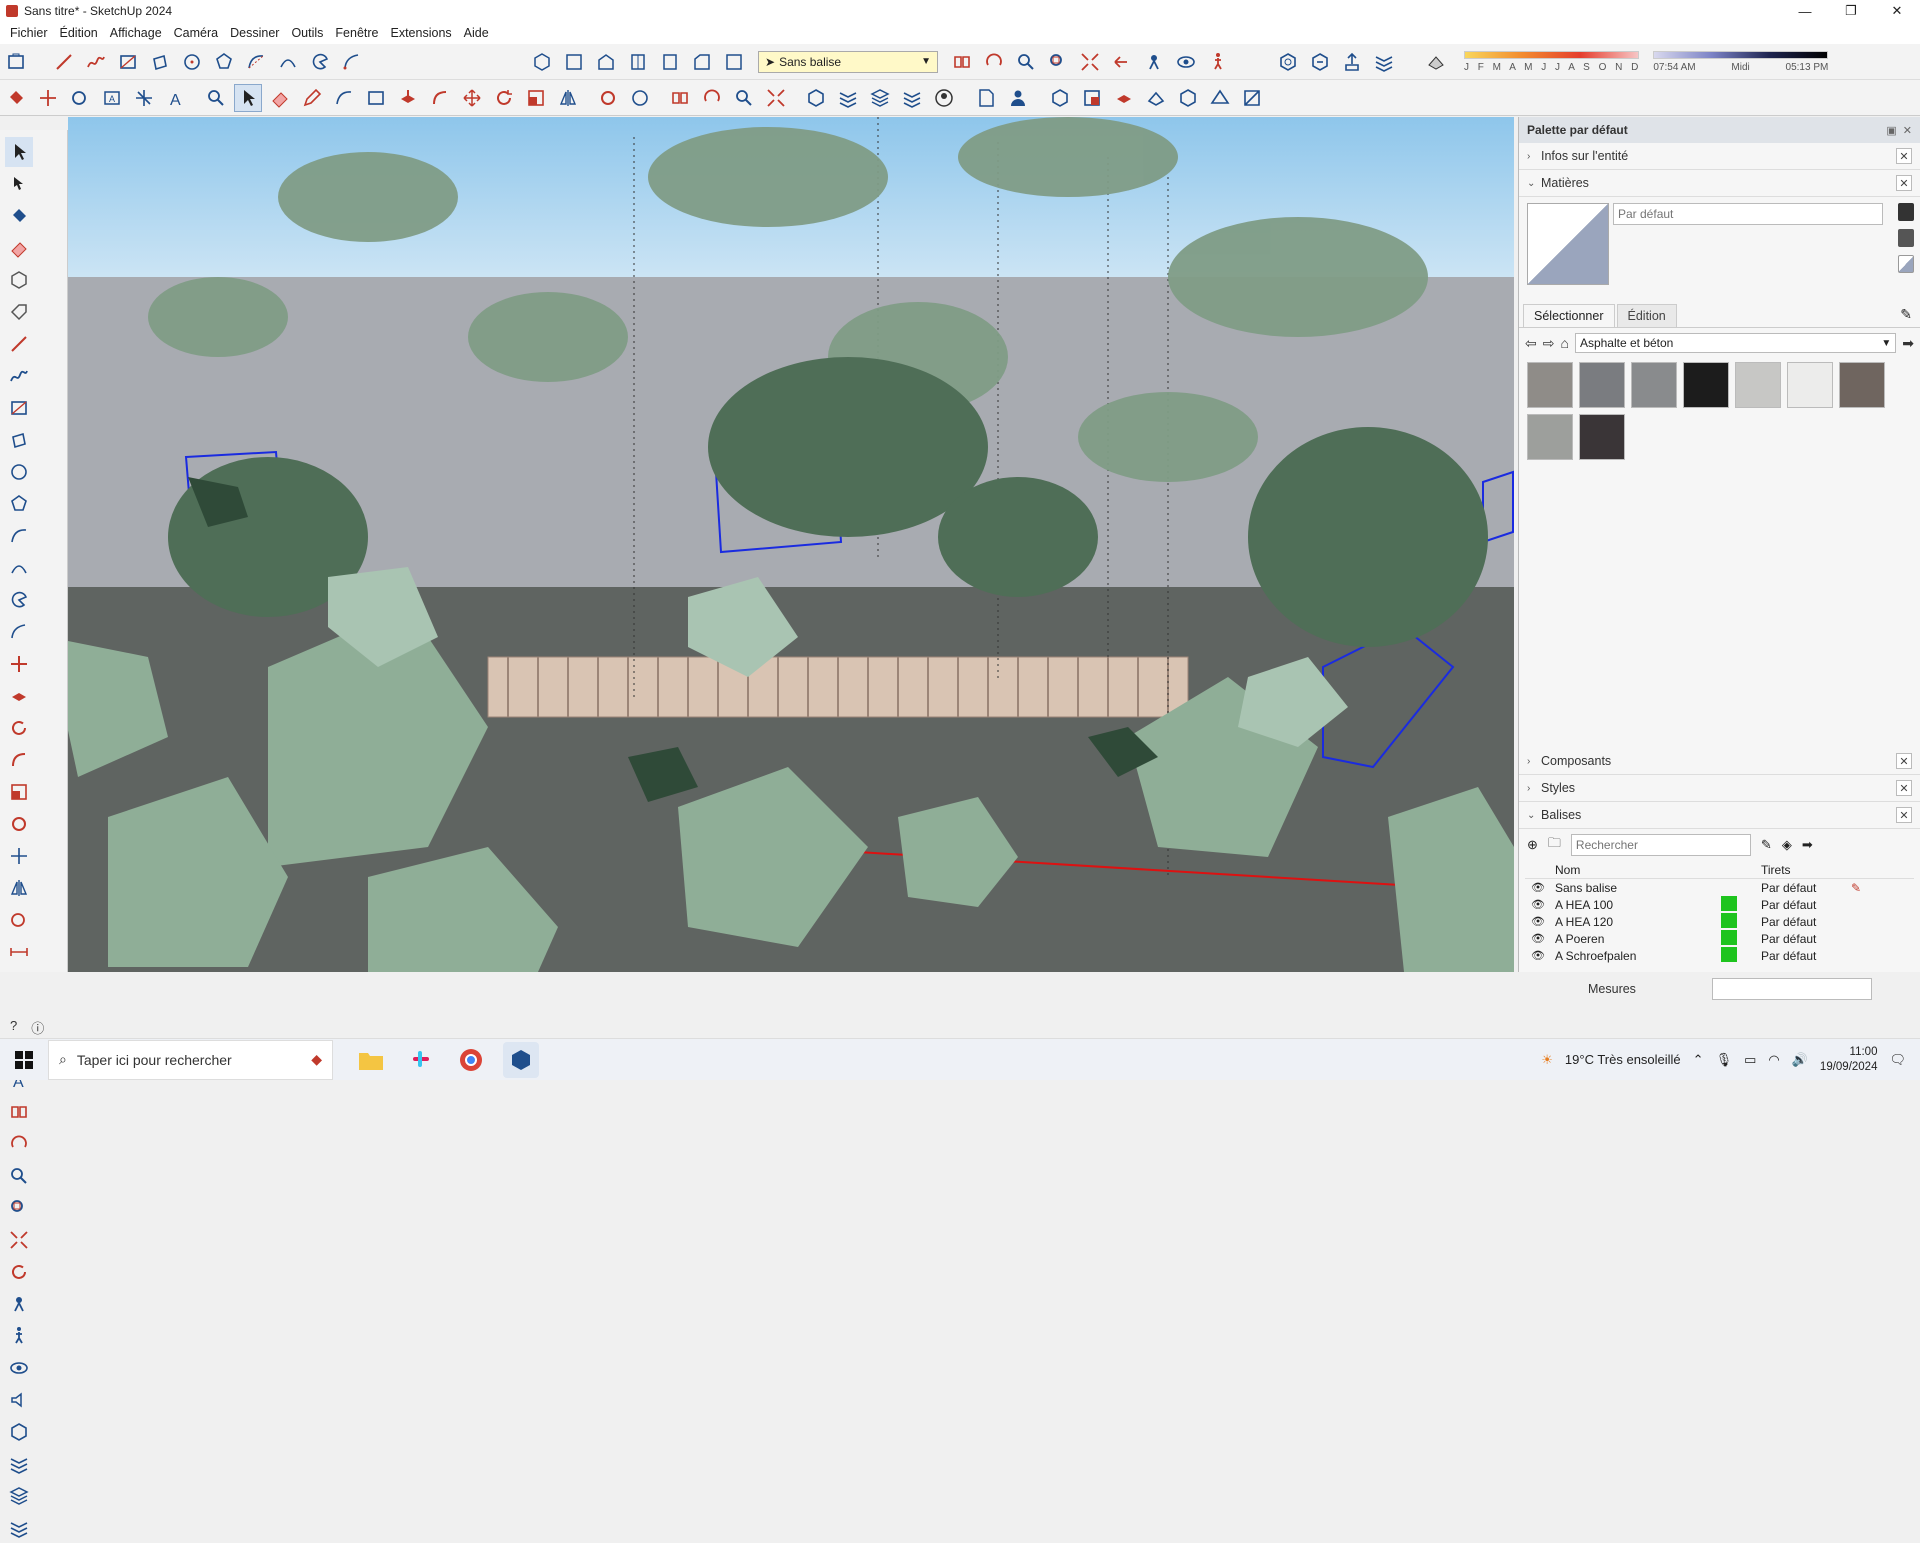  I want to click on sandbox-icon, so click(912, 98).